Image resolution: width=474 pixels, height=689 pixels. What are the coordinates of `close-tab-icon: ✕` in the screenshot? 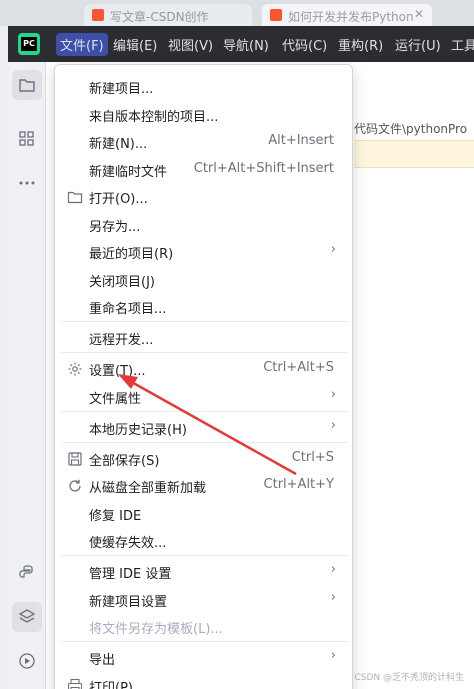 It's located at (419, 14).